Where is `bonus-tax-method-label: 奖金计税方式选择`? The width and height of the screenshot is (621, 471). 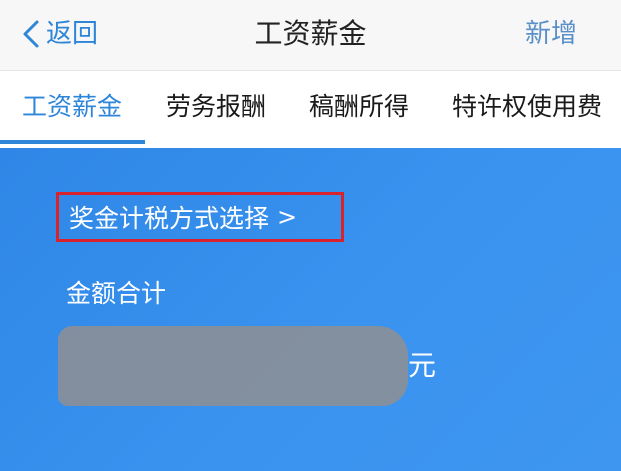 bonus-tax-method-label: 奖金计税方式选择 is located at coordinates (169, 218).